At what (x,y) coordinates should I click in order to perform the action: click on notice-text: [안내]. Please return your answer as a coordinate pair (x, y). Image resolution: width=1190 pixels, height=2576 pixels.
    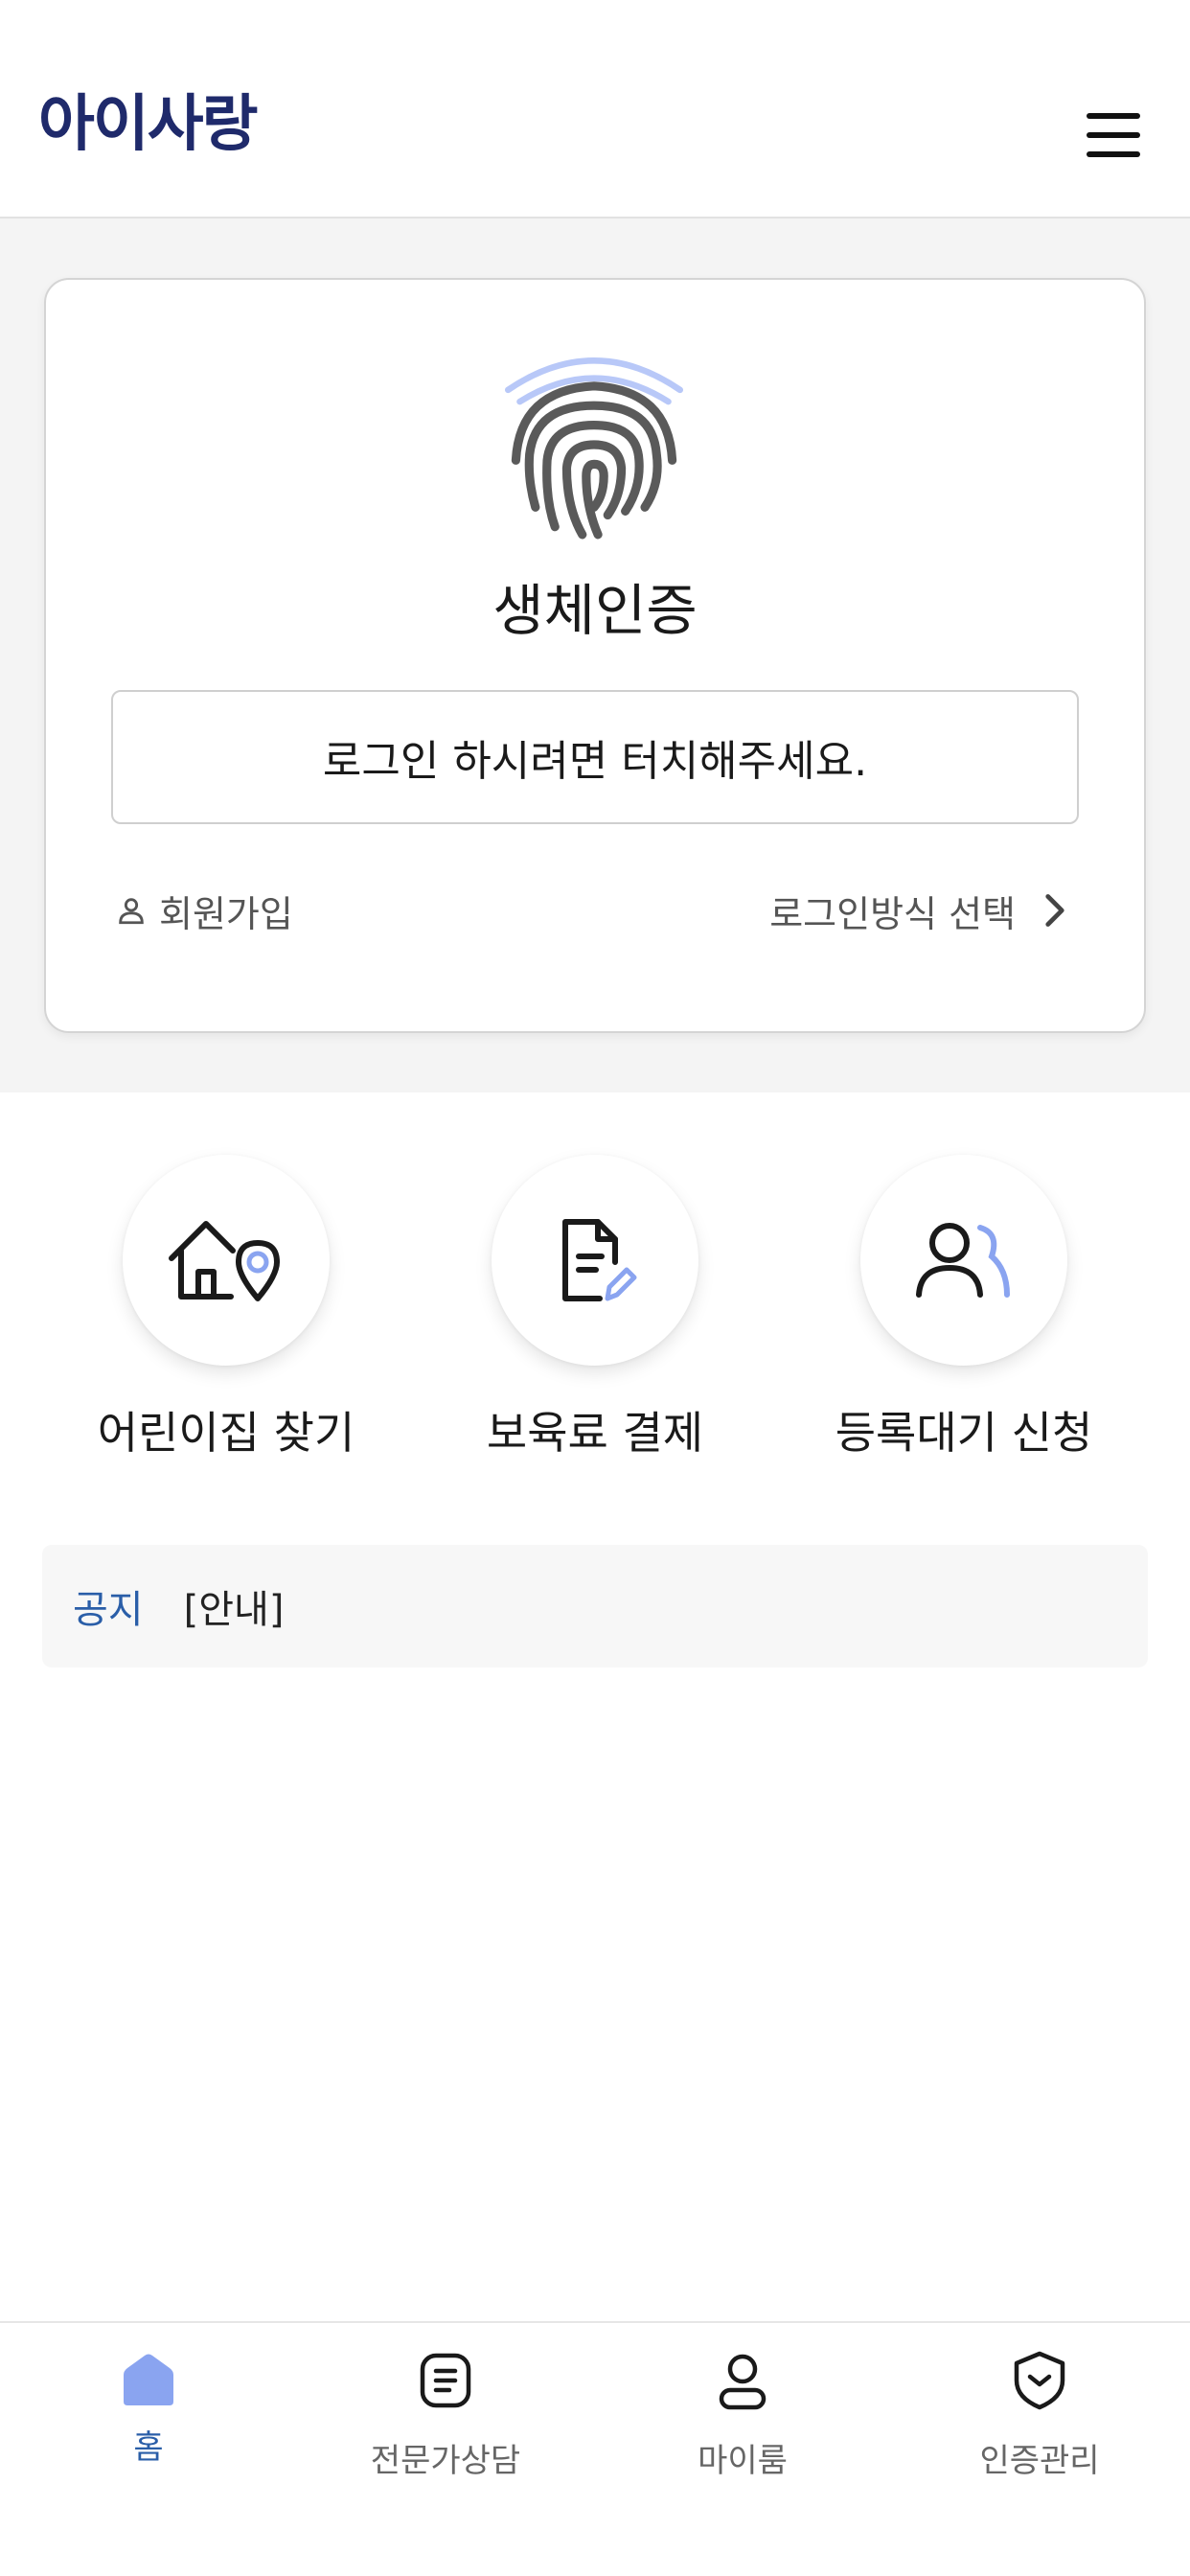
    Looking at the image, I should click on (234, 1610).